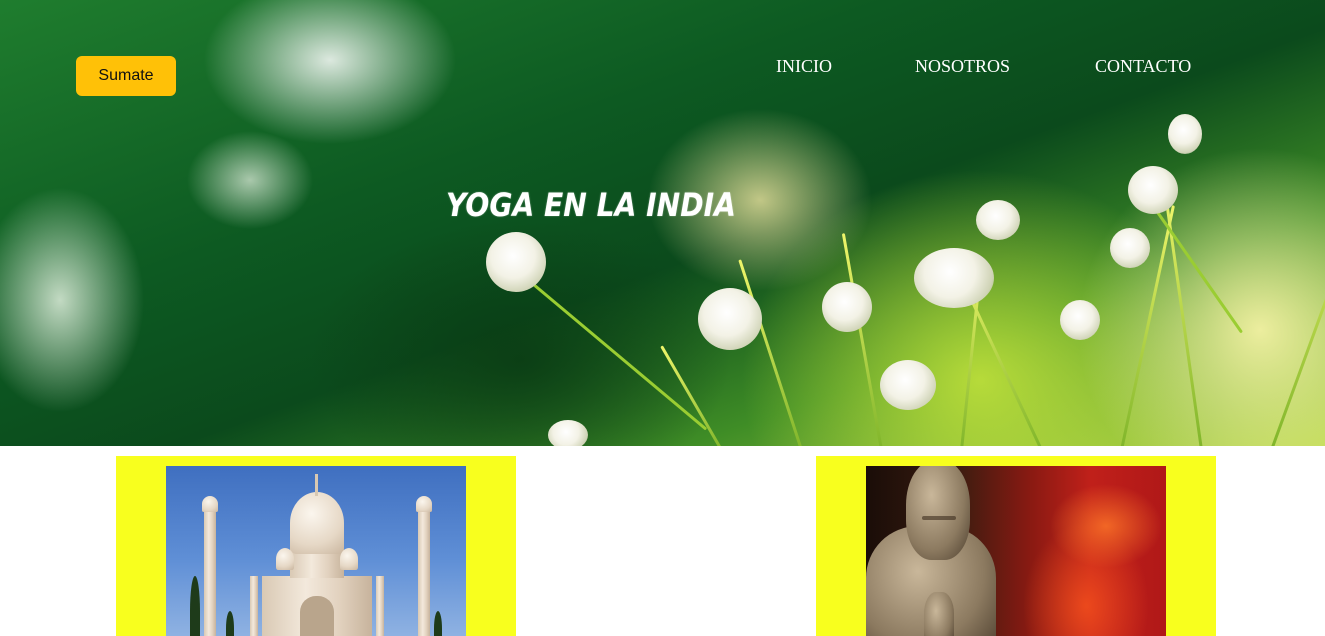 Image resolution: width=1325 pixels, height=636 pixels. I want to click on nav-link-nosotros: NOSOTROS, so click(962, 66).